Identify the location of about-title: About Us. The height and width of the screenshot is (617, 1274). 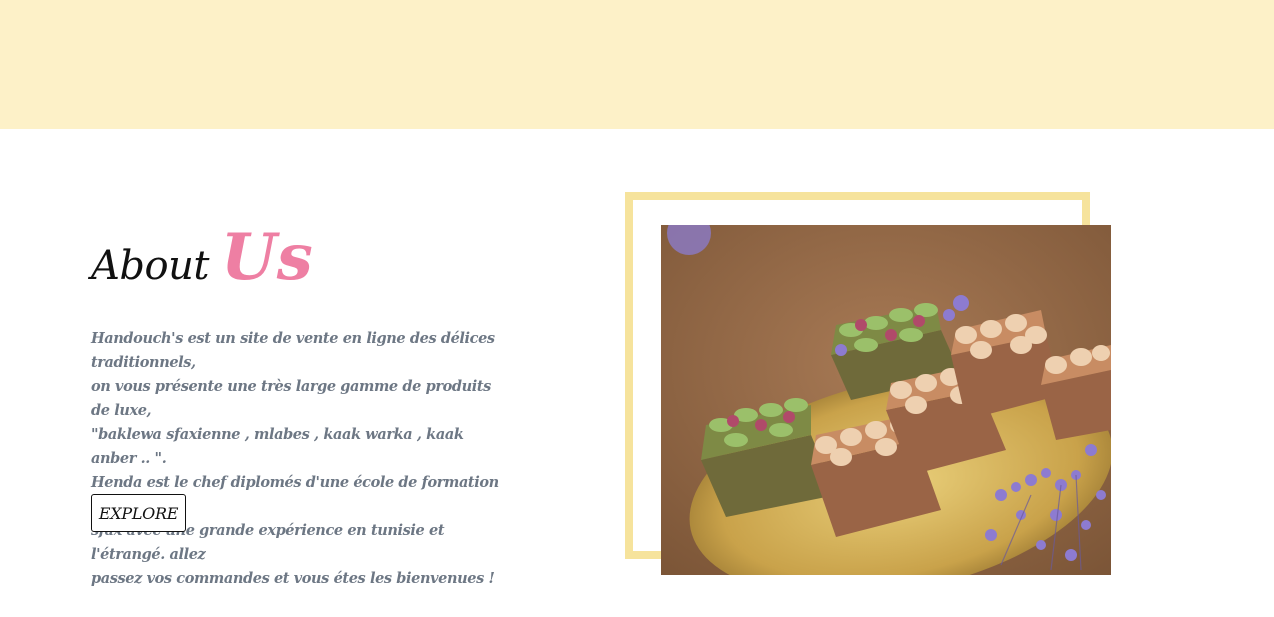
(202, 258).